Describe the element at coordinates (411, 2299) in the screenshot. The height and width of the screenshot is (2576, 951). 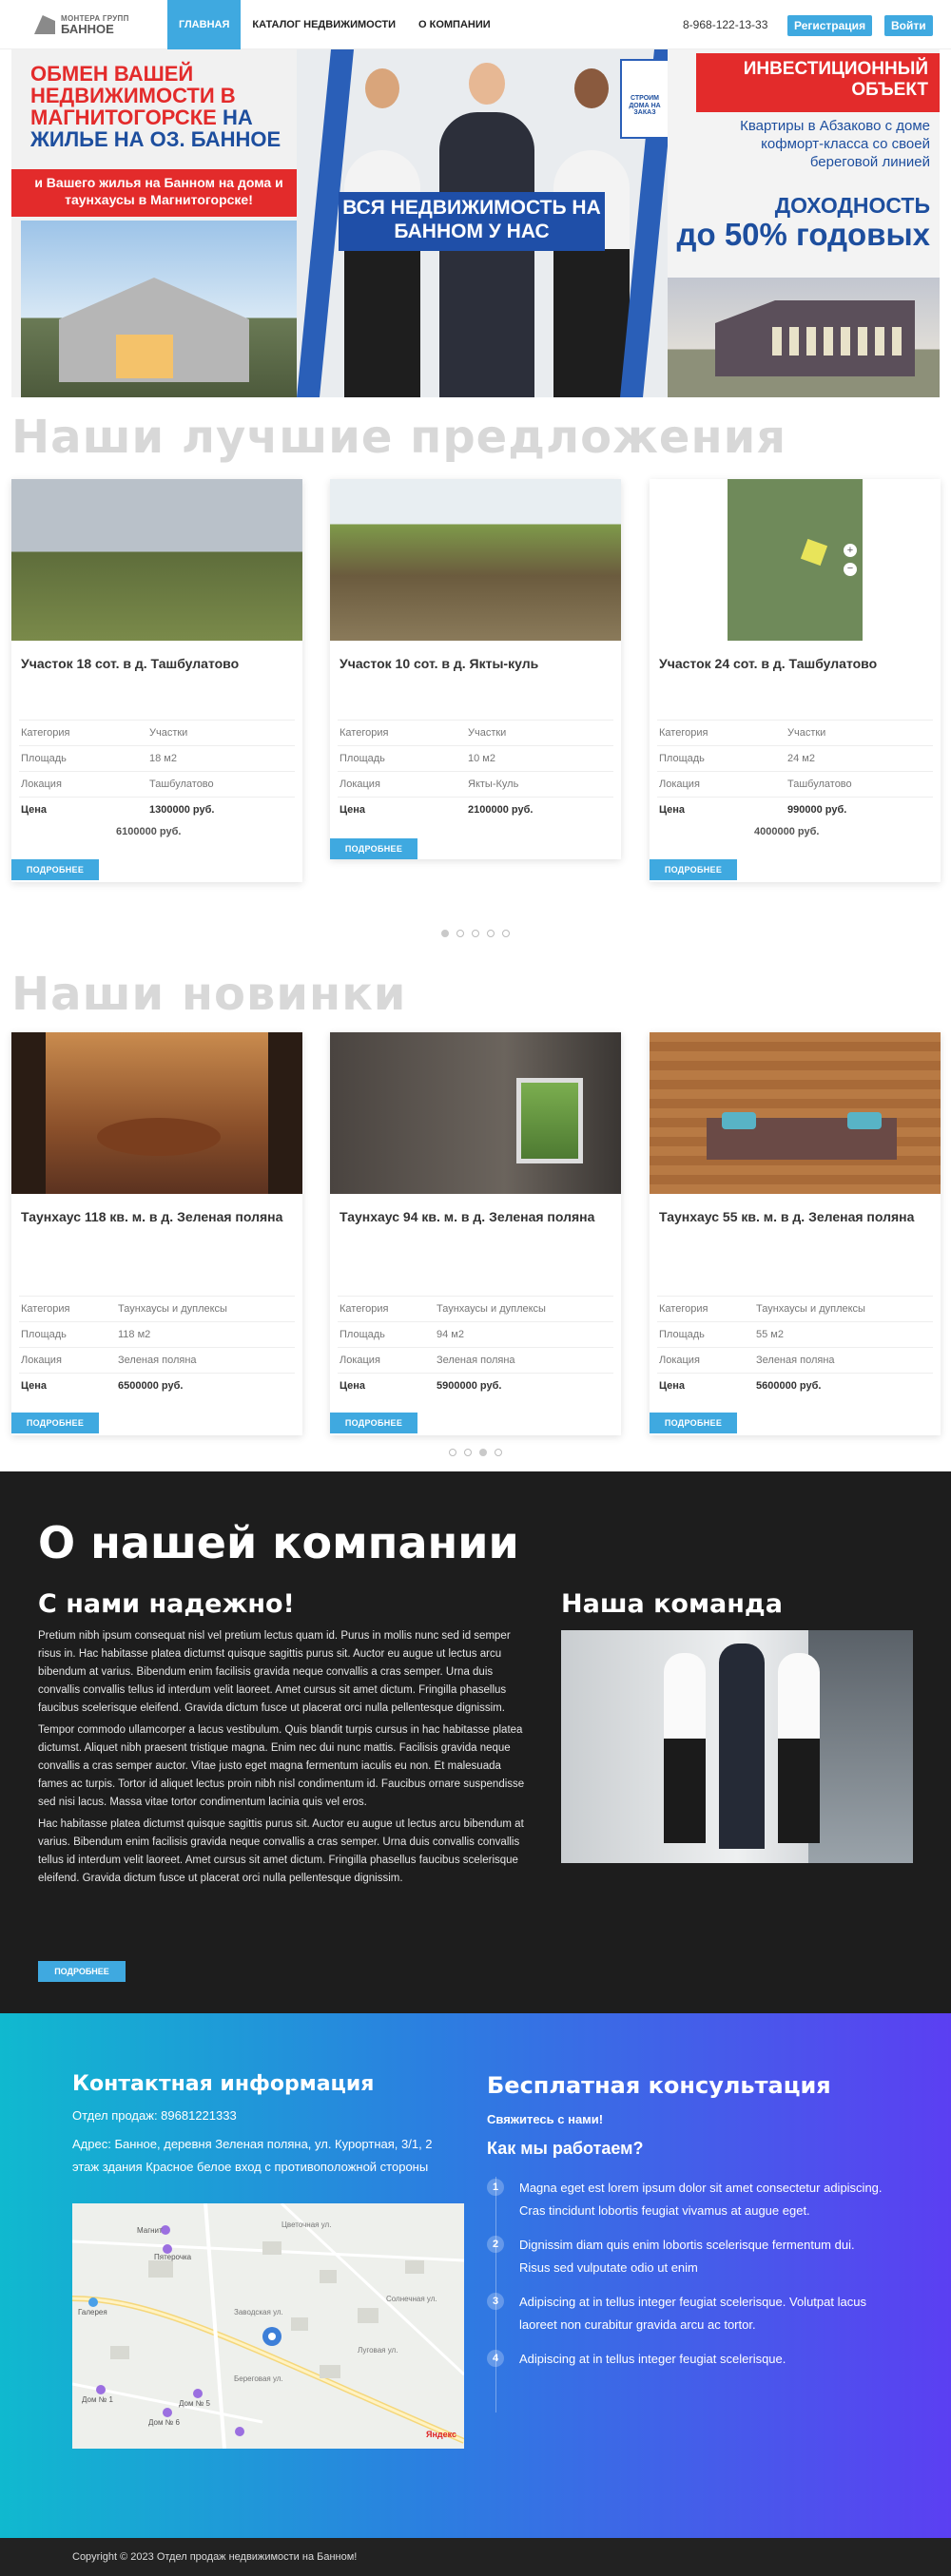
I see `map-label: Солнечная ул.` at that location.